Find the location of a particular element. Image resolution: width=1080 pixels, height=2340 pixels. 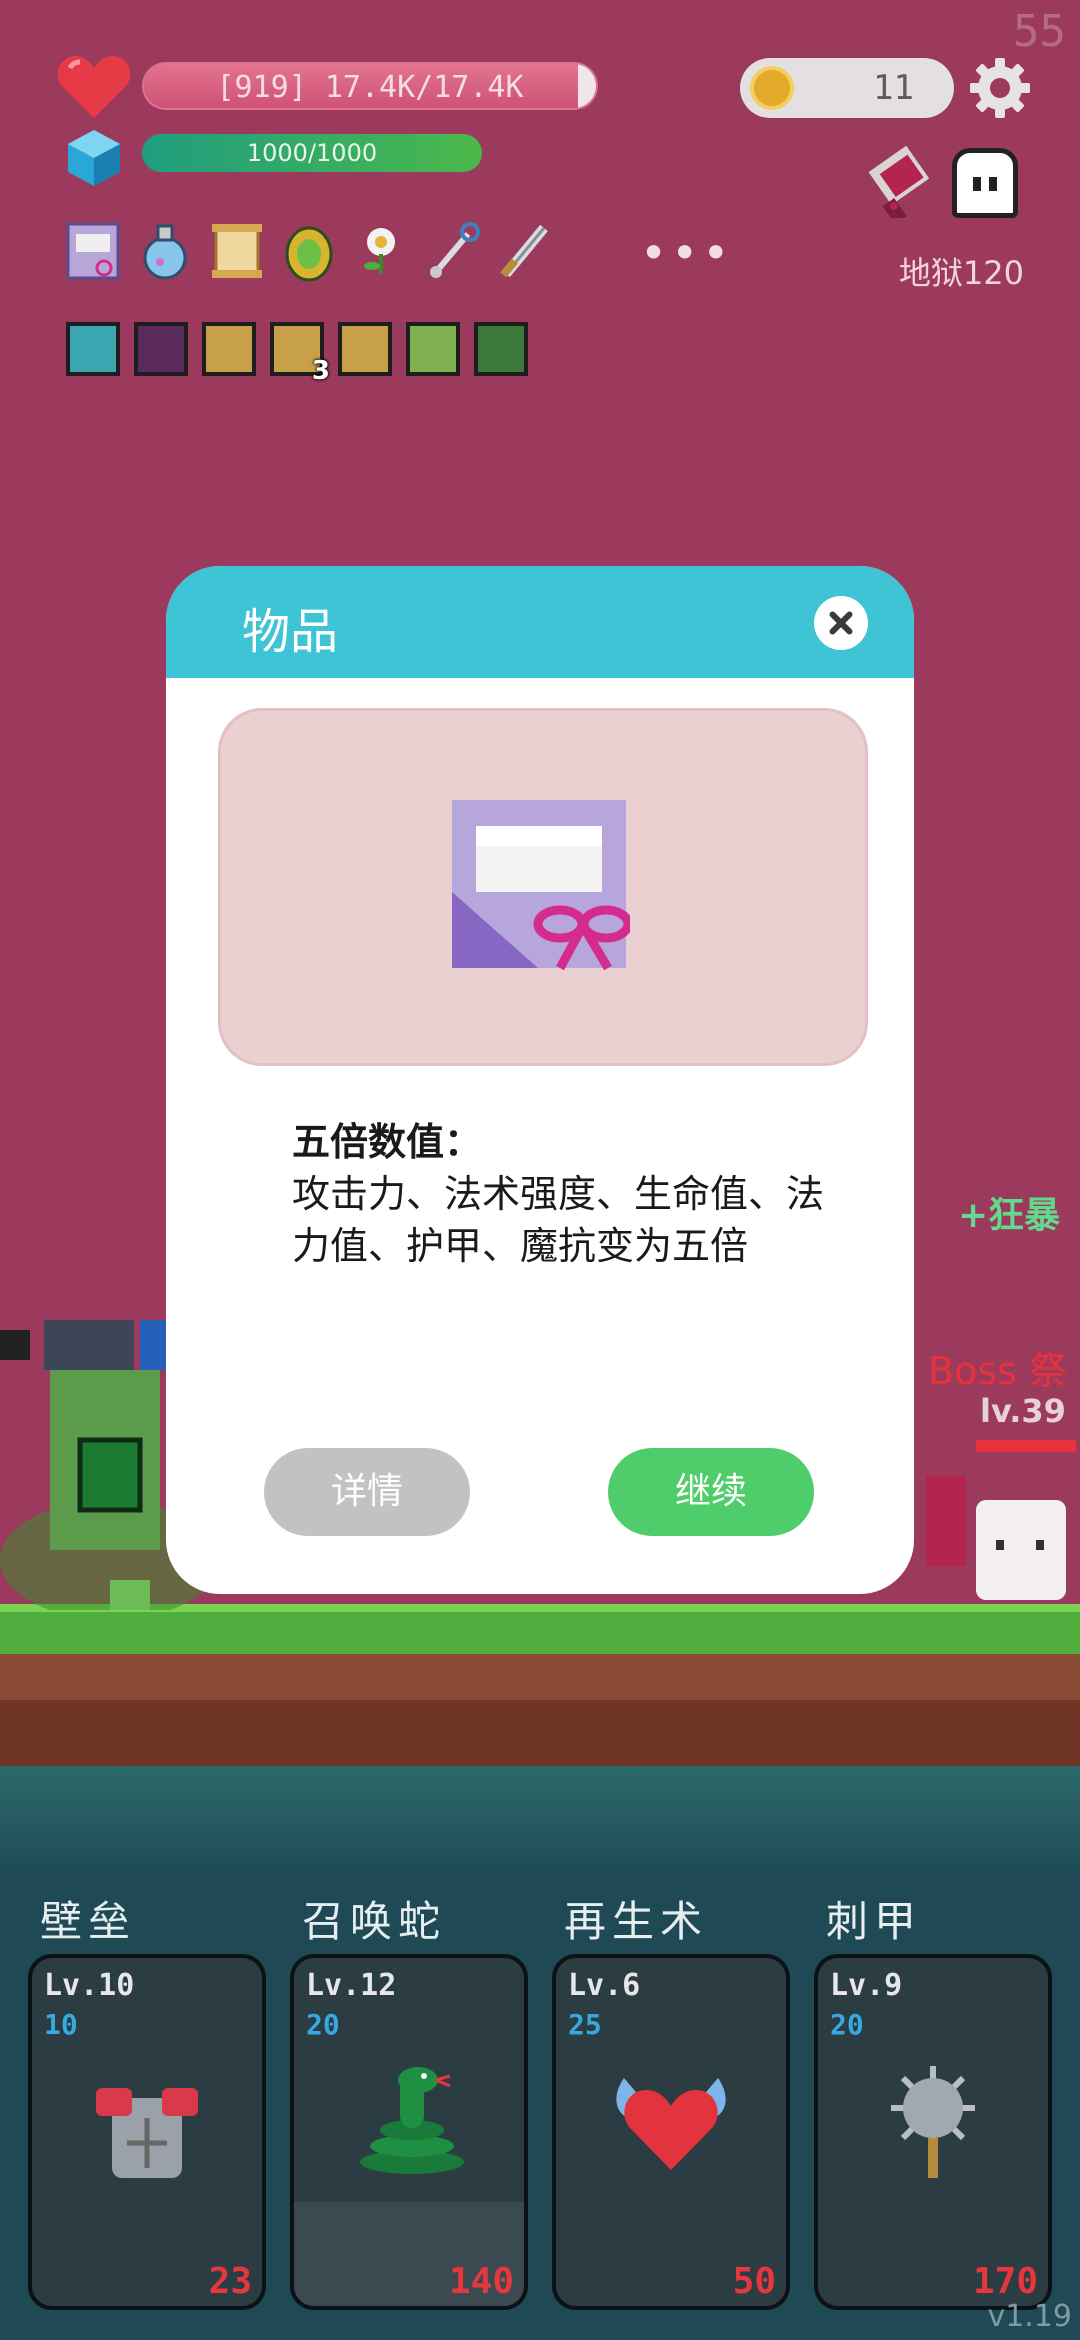

dirt-layer-dark is located at coordinates (540, 1733).